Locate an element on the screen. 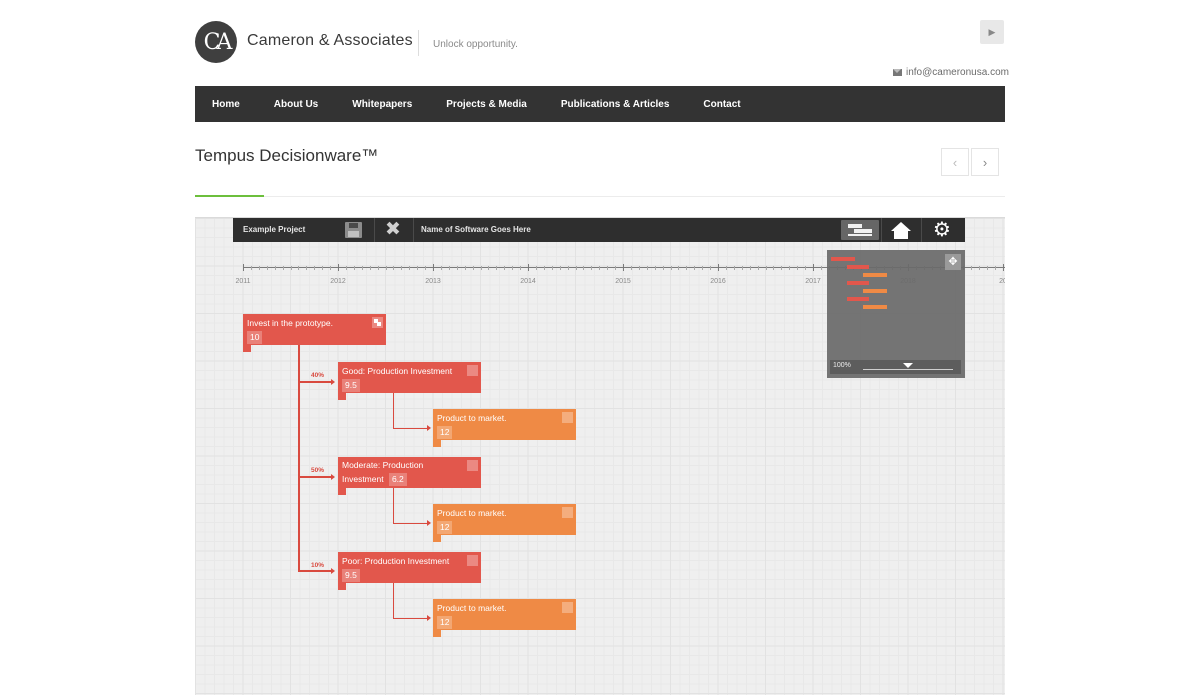 The image size is (1200, 695). prev-button: ‹ is located at coordinates (955, 162).